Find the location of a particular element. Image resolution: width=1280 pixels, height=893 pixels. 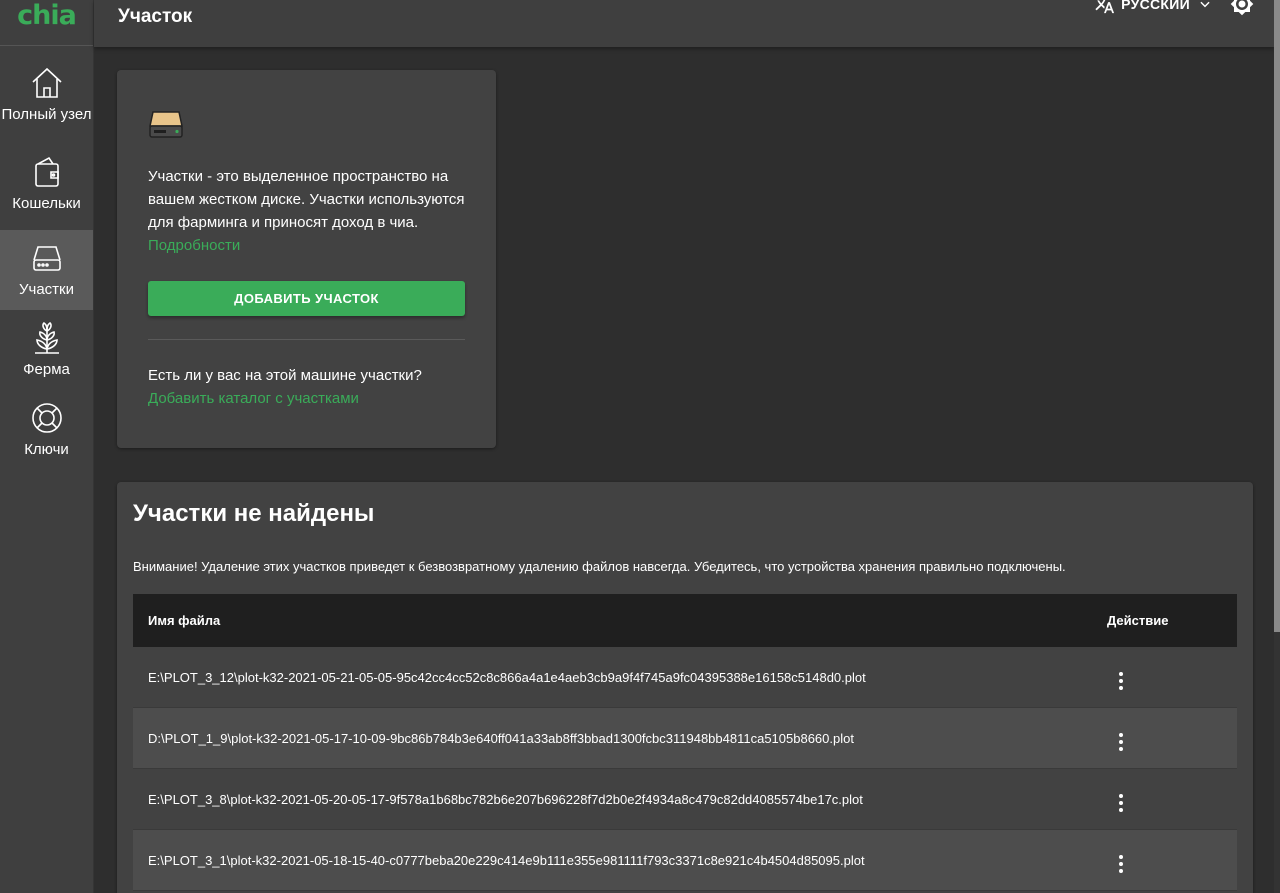

sidebar-item-farm: Ферма is located at coordinates (46, 350).